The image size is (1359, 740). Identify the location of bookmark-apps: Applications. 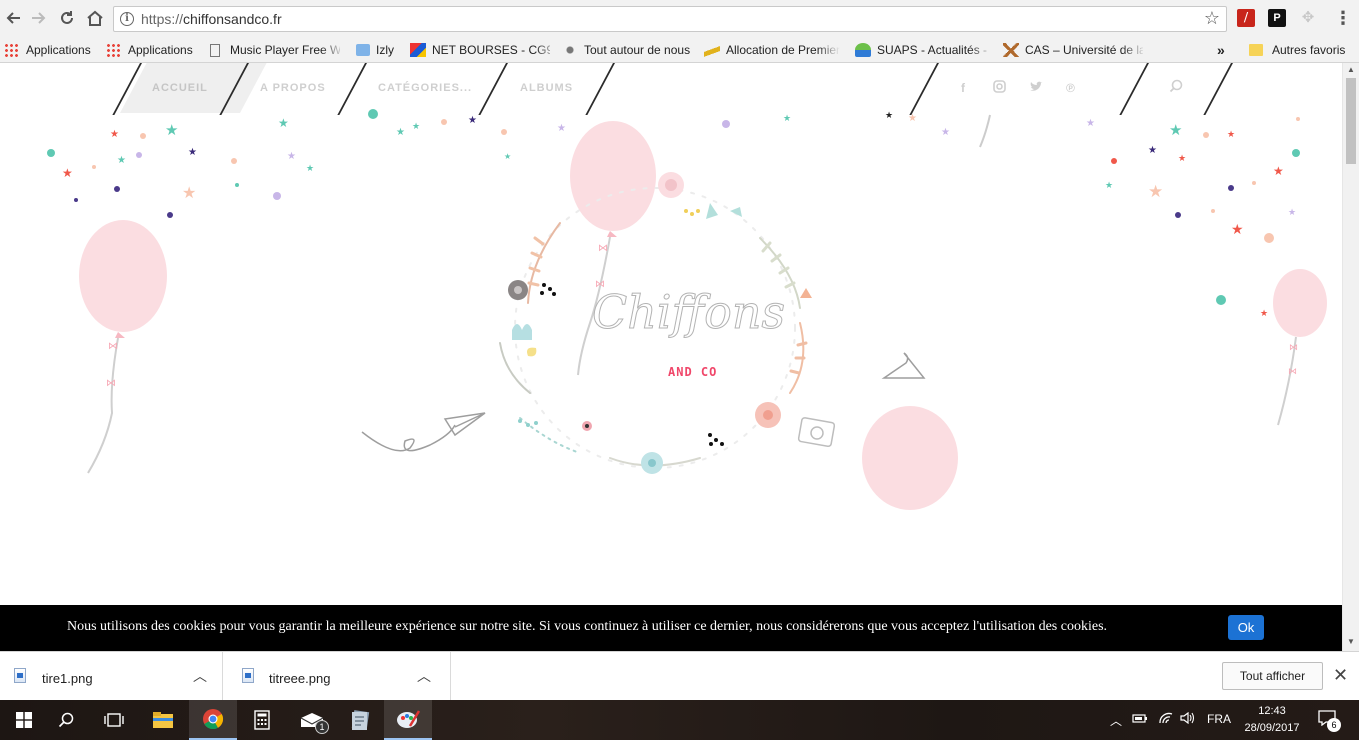
(47, 50).